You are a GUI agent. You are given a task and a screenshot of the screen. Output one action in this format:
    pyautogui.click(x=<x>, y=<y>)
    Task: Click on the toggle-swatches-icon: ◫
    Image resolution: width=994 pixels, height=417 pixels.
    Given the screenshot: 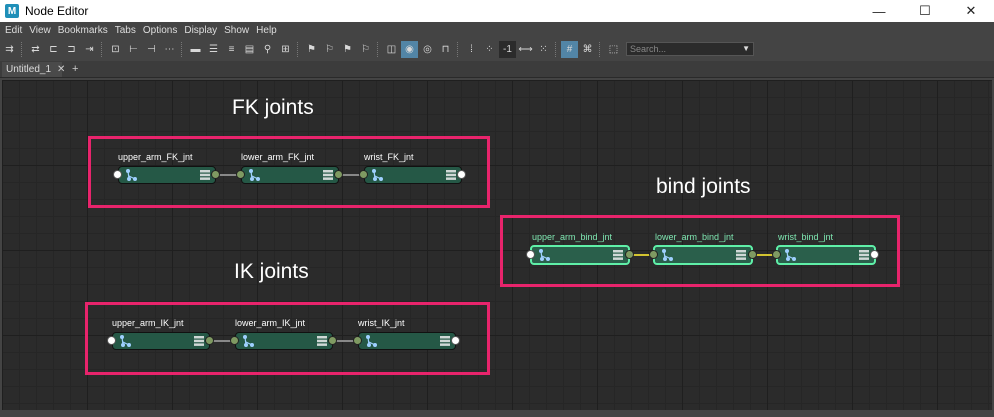 What is the action you would take?
    pyautogui.click(x=391, y=49)
    